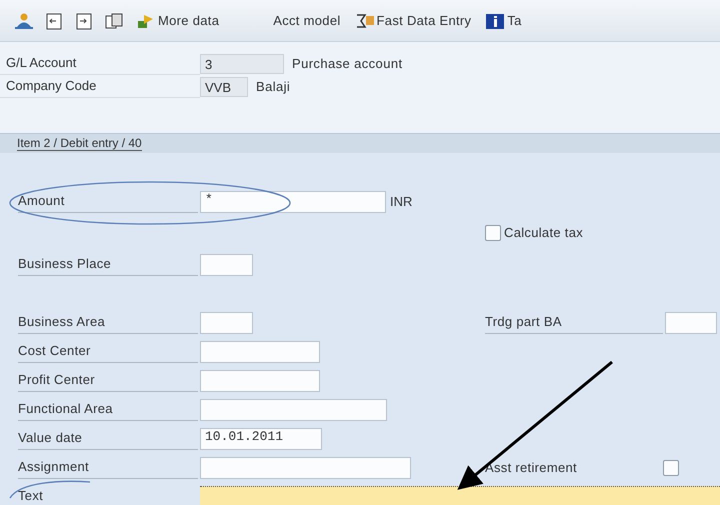 Image resolution: width=720 pixels, height=505 pixels. What do you see at coordinates (347, 63) in the screenshot?
I see `field-description: Purchase account` at bounding box center [347, 63].